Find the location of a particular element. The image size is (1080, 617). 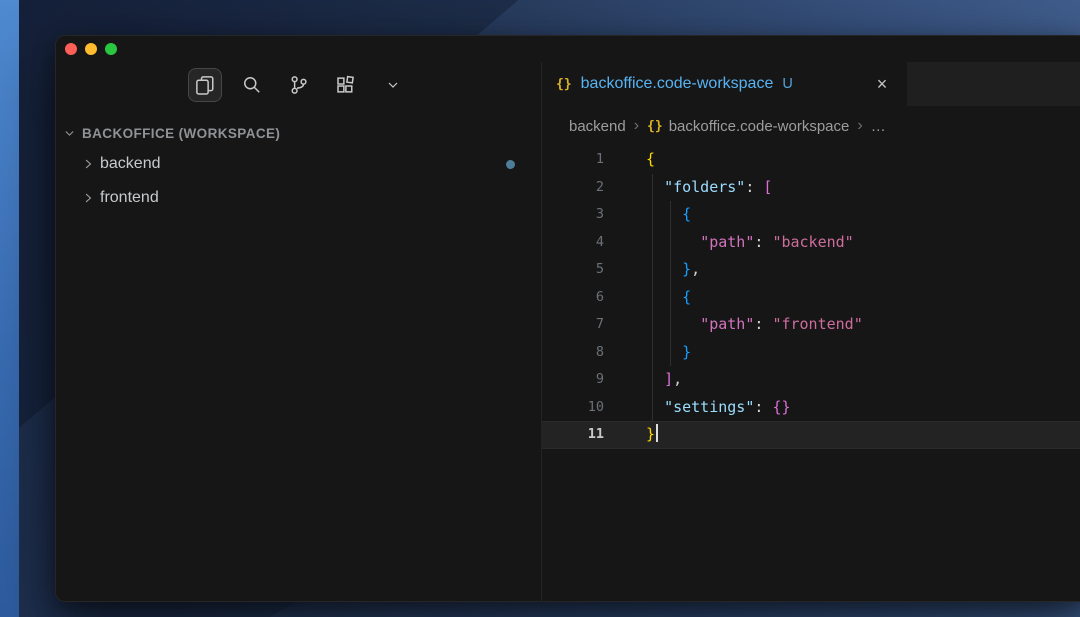

sidebar-toolbar is located at coordinates (298, 85).